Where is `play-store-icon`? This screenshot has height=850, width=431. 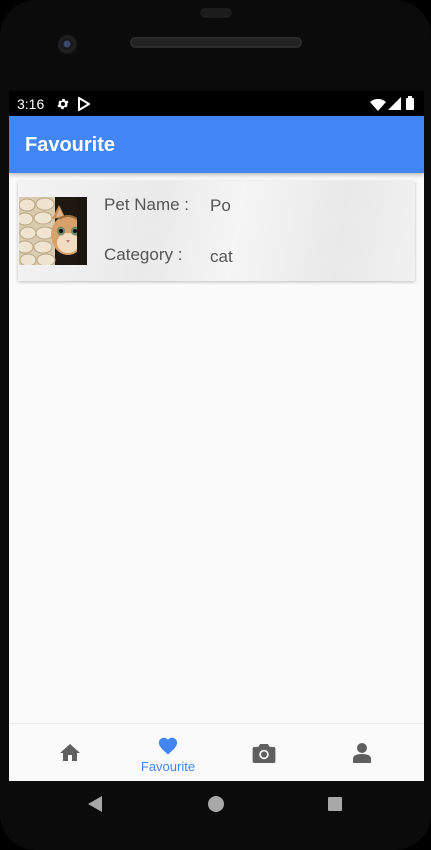 play-store-icon is located at coordinates (84, 106).